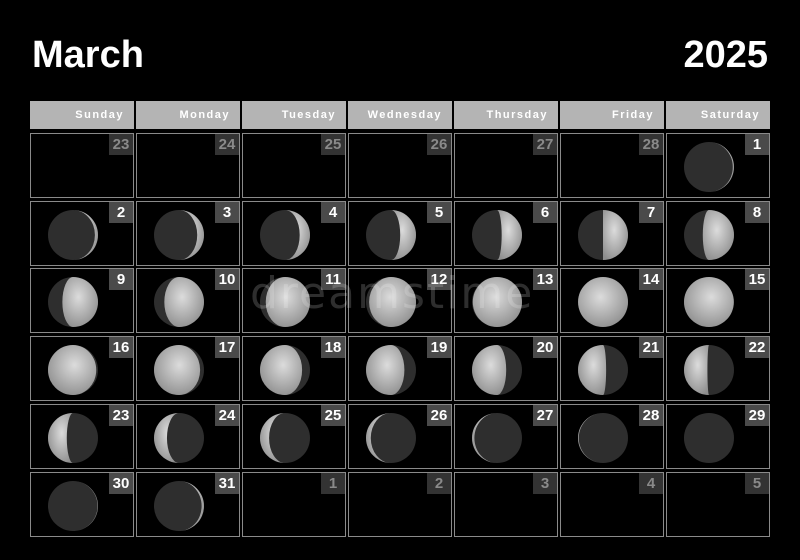 The height and width of the screenshot is (560, 800). Describe the element at coordinates (227, 144) in the screenshot. I see `day-number: 24` at that location.